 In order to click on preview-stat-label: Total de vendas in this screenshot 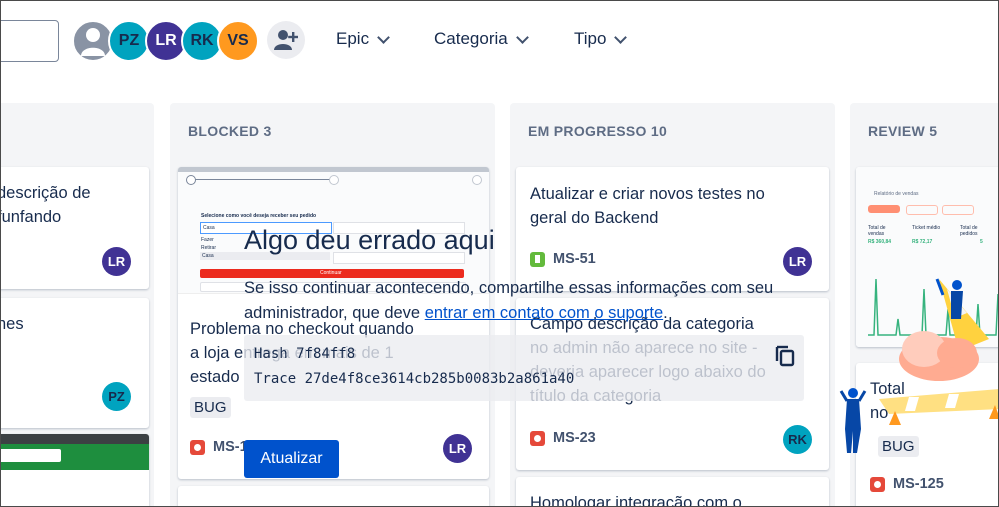, I will do `click(877, 231)`.